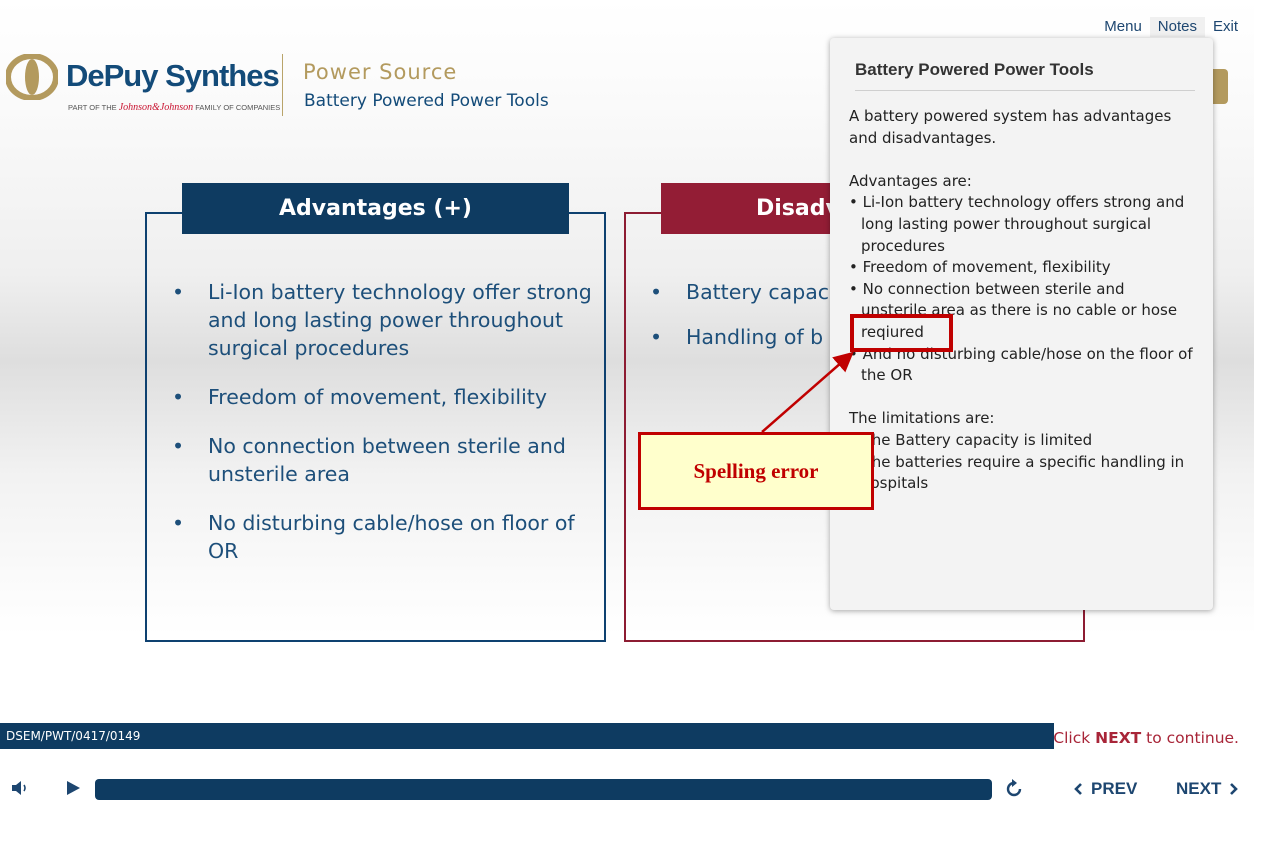 This screenshot has height=863, width=1266. I want to click on prev-label: PREV, so click(1114, 788).